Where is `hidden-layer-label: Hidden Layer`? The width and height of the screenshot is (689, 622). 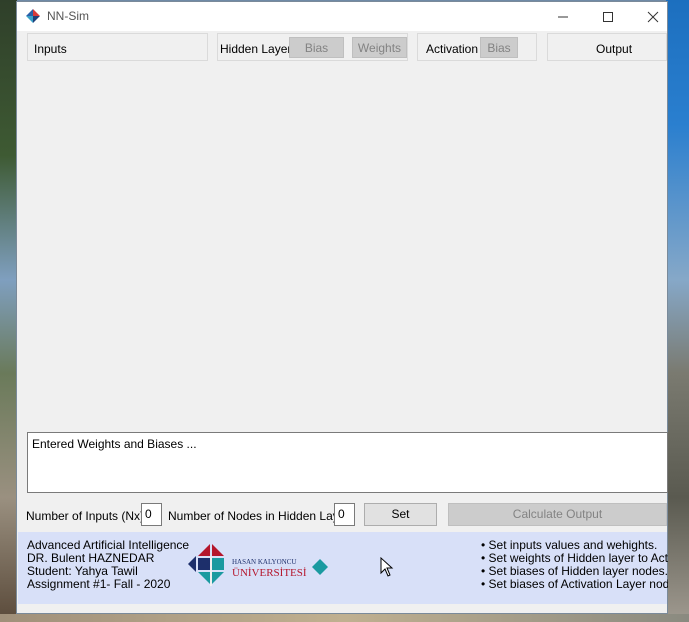
hidden-layer-label: Hidden Layer is located at coordinates (256, 49).